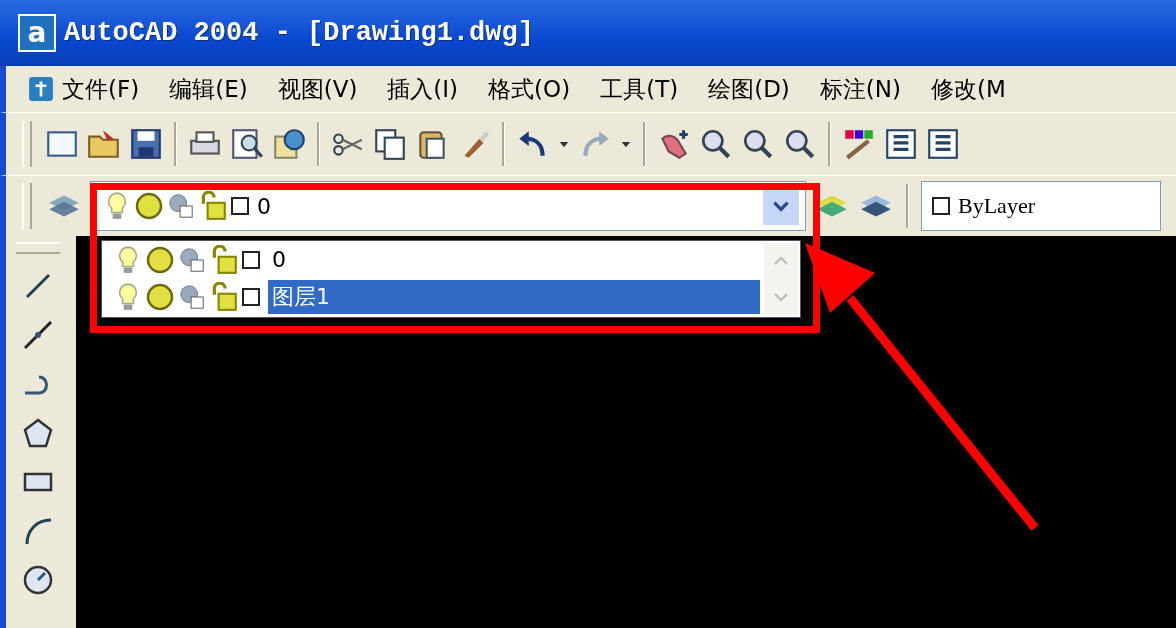 This screenshot has height=628, width=1176. I want to click on menu-item: 格式(O), so click(529, 89).